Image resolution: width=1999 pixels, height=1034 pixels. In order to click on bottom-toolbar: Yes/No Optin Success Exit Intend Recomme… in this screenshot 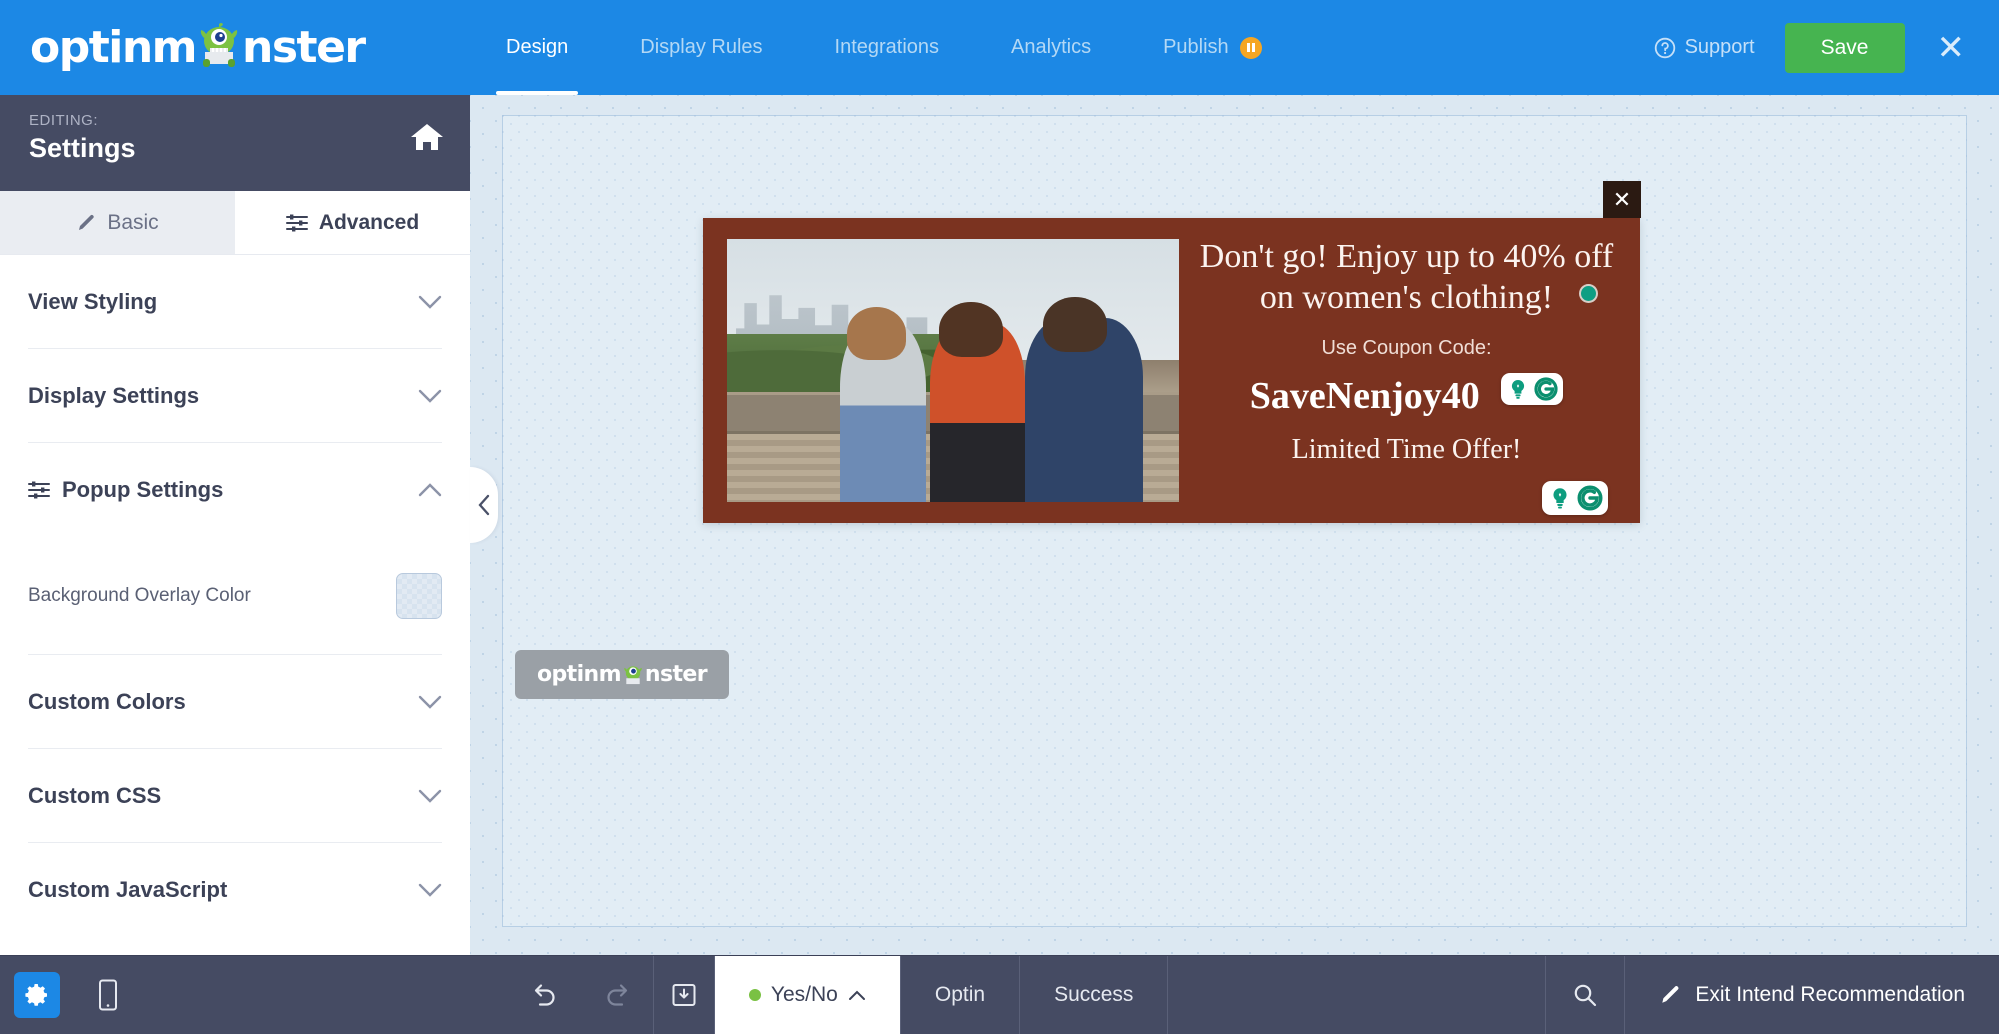, I will do `click(999, 994)`.